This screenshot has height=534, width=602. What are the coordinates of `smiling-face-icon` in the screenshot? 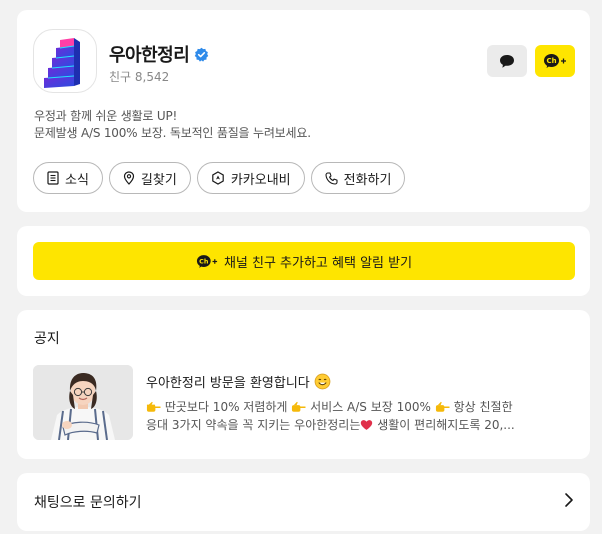 It's located at (322, 381).